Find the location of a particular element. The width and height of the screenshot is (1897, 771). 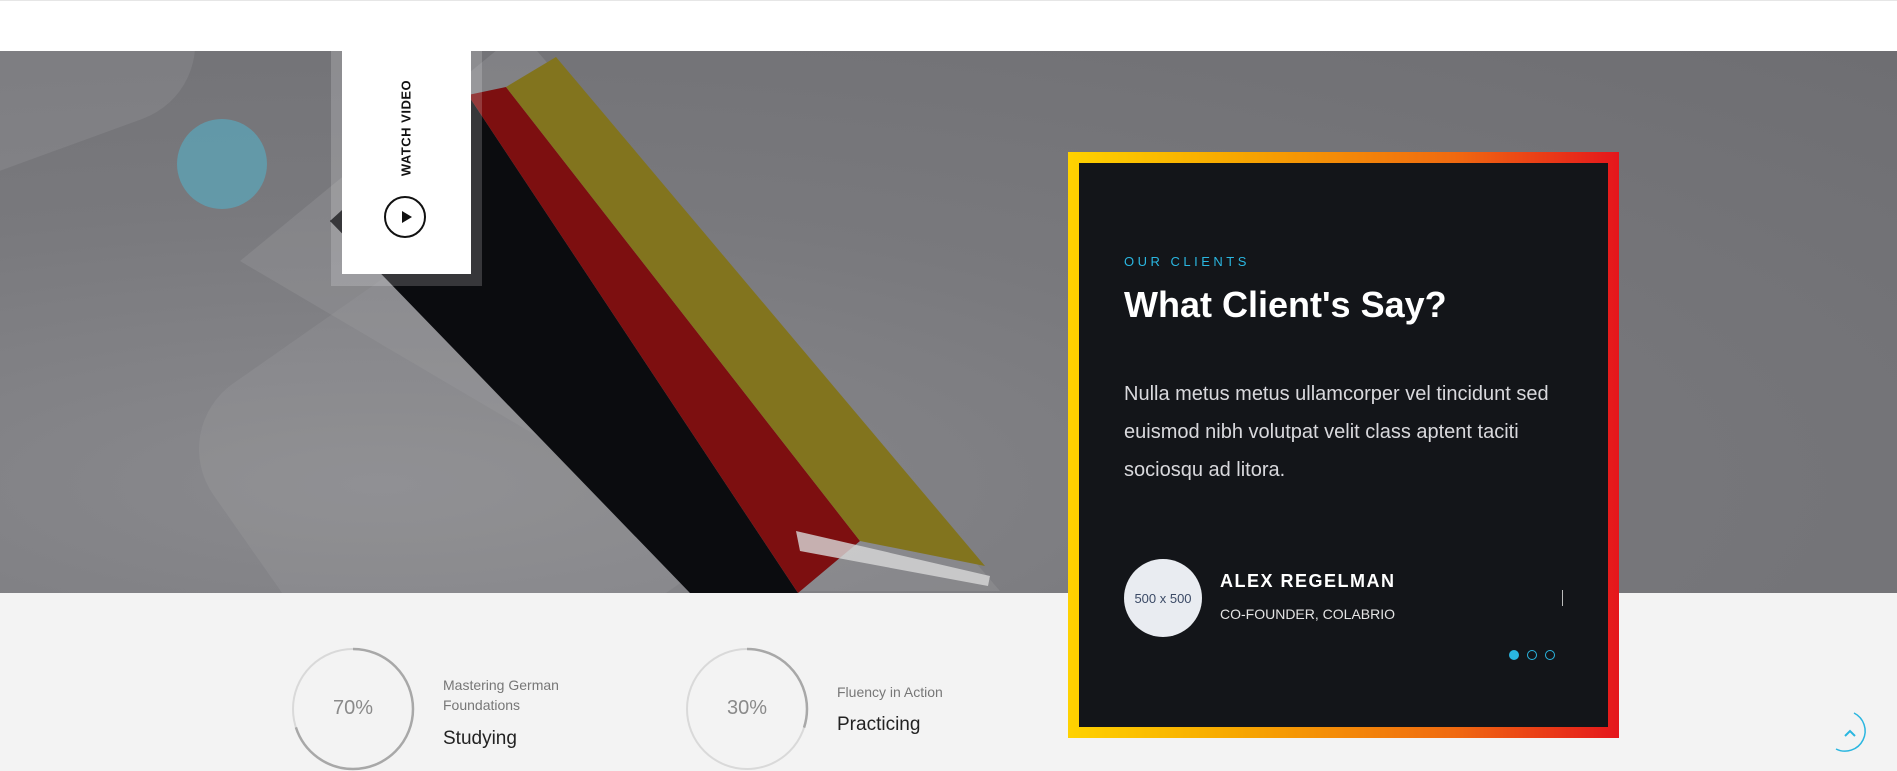

avatar: 500 x 500 is located at coordinates (1163, 598).